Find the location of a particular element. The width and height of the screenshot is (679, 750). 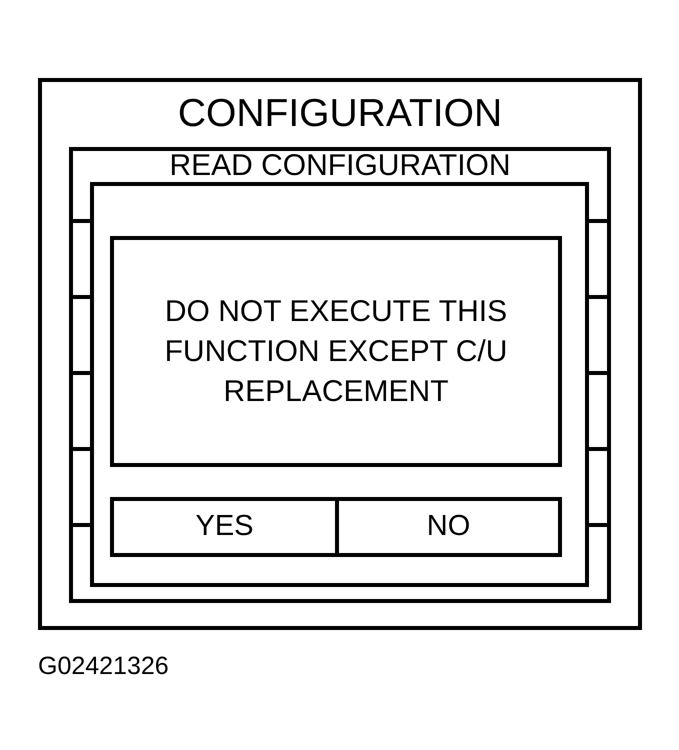

warning-message: DO NOT EXECUTE THIS FUNCTION EXCEPT C/U REPLACEMENT is located at coordinates (336, 352).